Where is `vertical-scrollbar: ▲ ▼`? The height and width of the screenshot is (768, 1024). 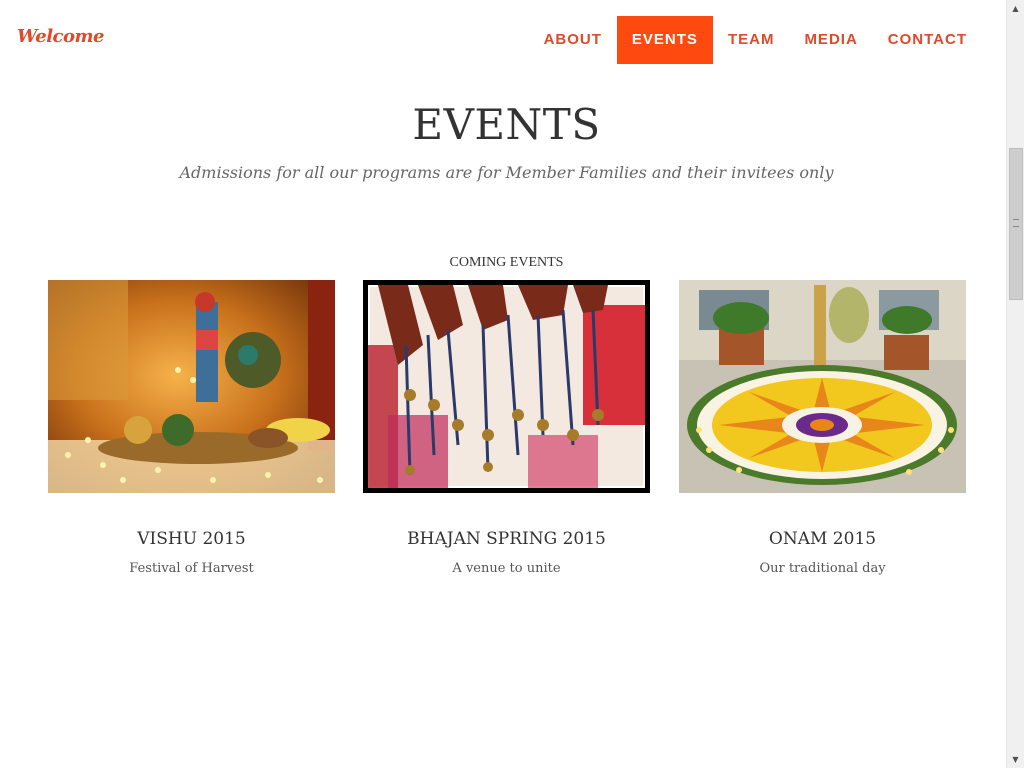
vertical-scrollbar: ▲ ▼ is located at coordinates (1015, 384).